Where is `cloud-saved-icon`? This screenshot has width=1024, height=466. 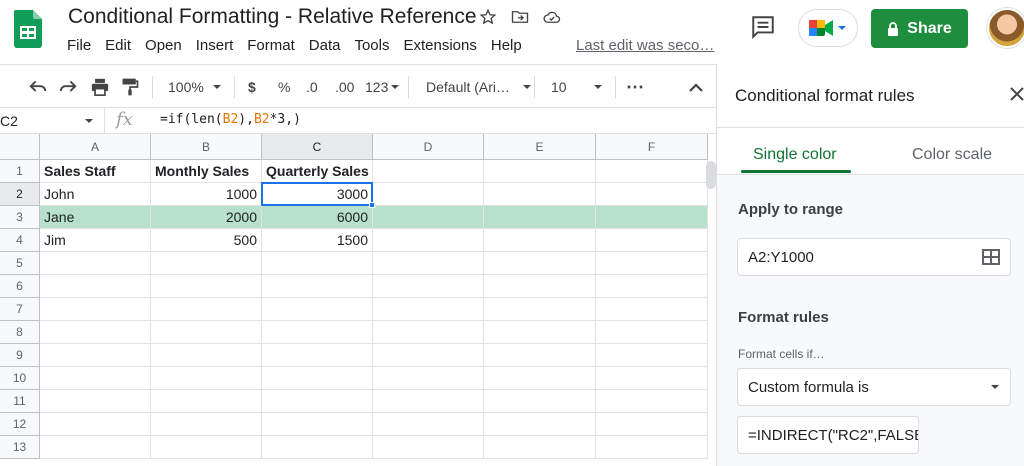
cloud-saved-icon is located at coordinates (552, 17).